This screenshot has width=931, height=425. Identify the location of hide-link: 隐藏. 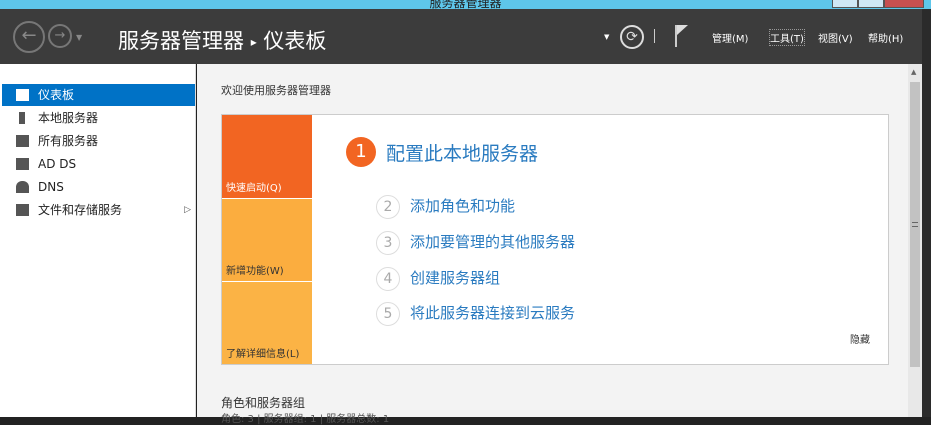
(860, 338).